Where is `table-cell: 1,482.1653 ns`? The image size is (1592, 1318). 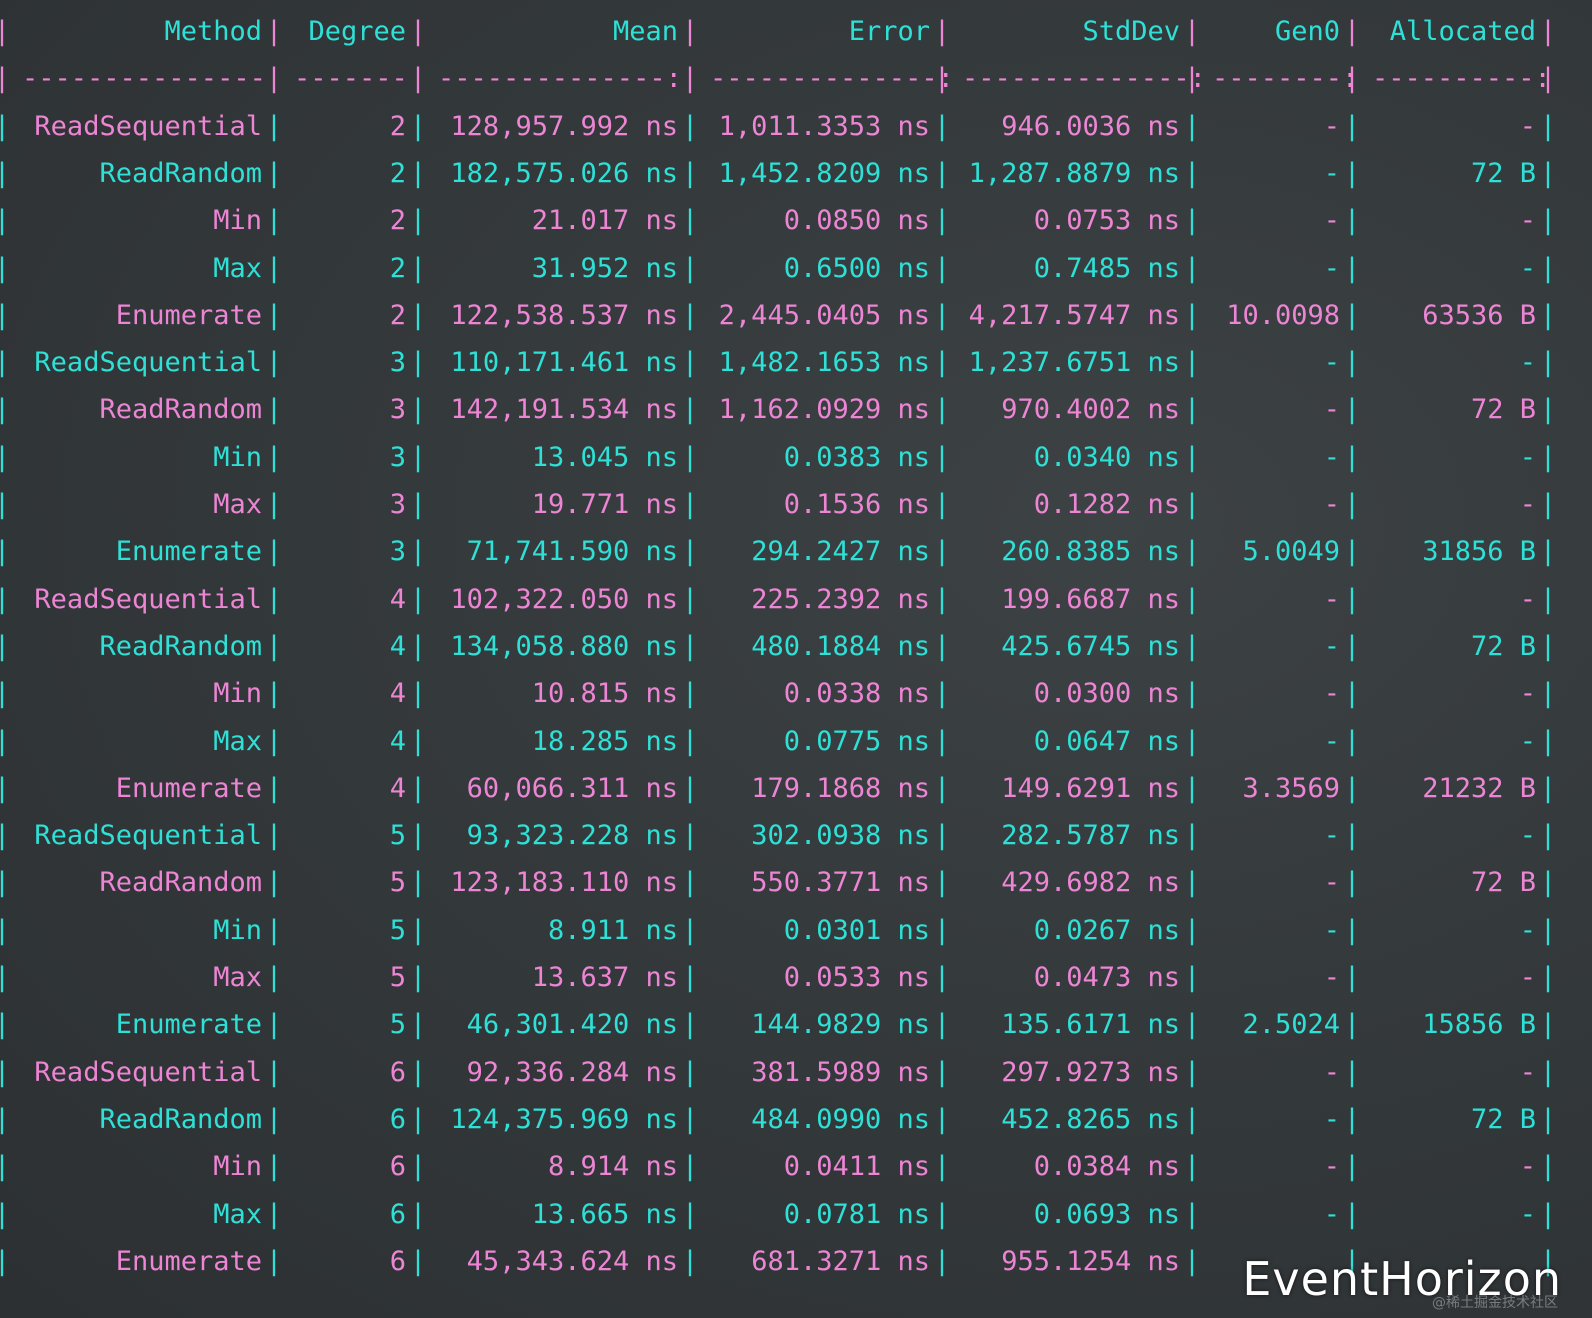 table-cell: 1,482.1653 ns is located at coordinates (824, 363).